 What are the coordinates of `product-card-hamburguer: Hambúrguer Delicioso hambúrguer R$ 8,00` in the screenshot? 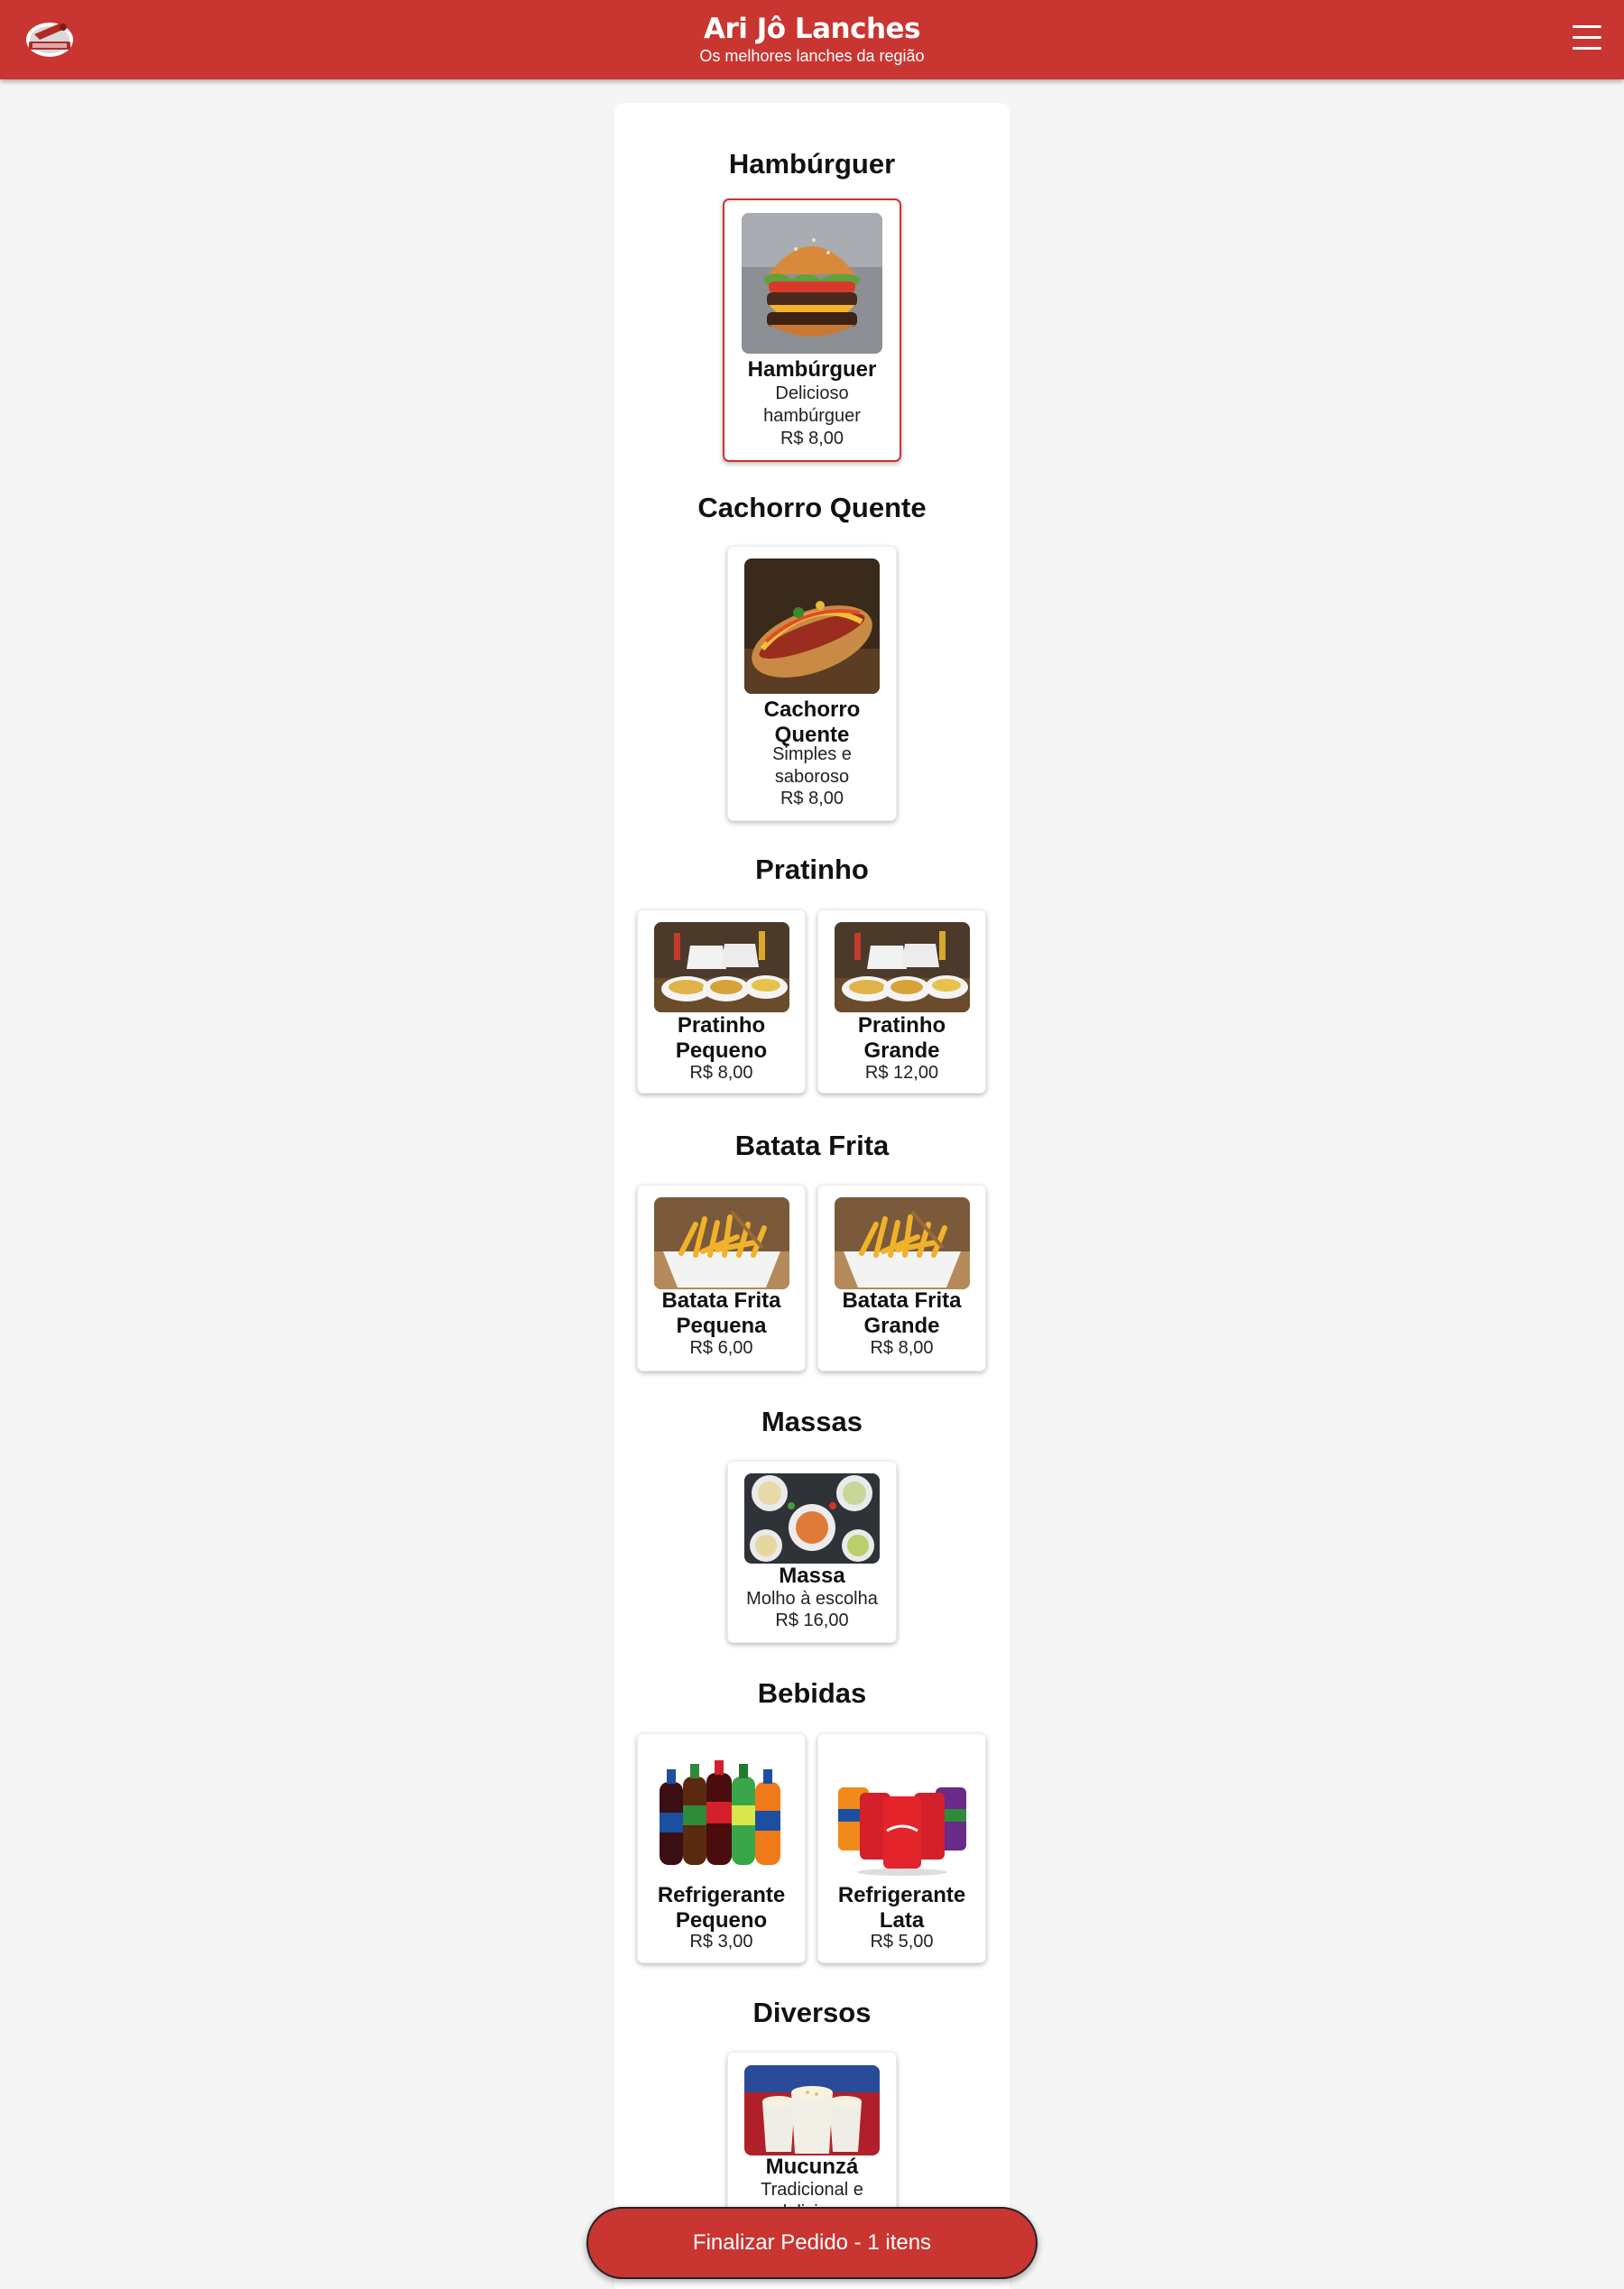 It's located at (812, 330).